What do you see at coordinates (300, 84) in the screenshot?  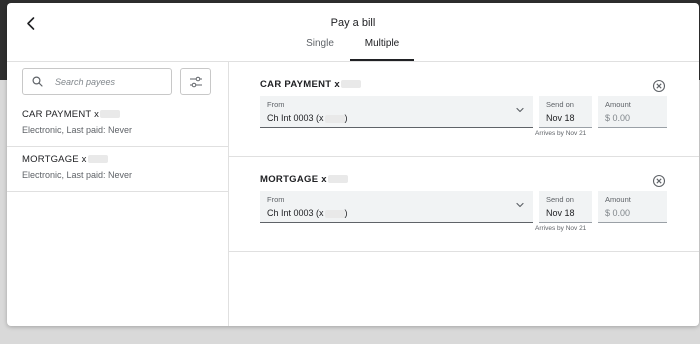 I see `payment-payee-name: CAR PAYMENT x` at bounding box center [300, 84].